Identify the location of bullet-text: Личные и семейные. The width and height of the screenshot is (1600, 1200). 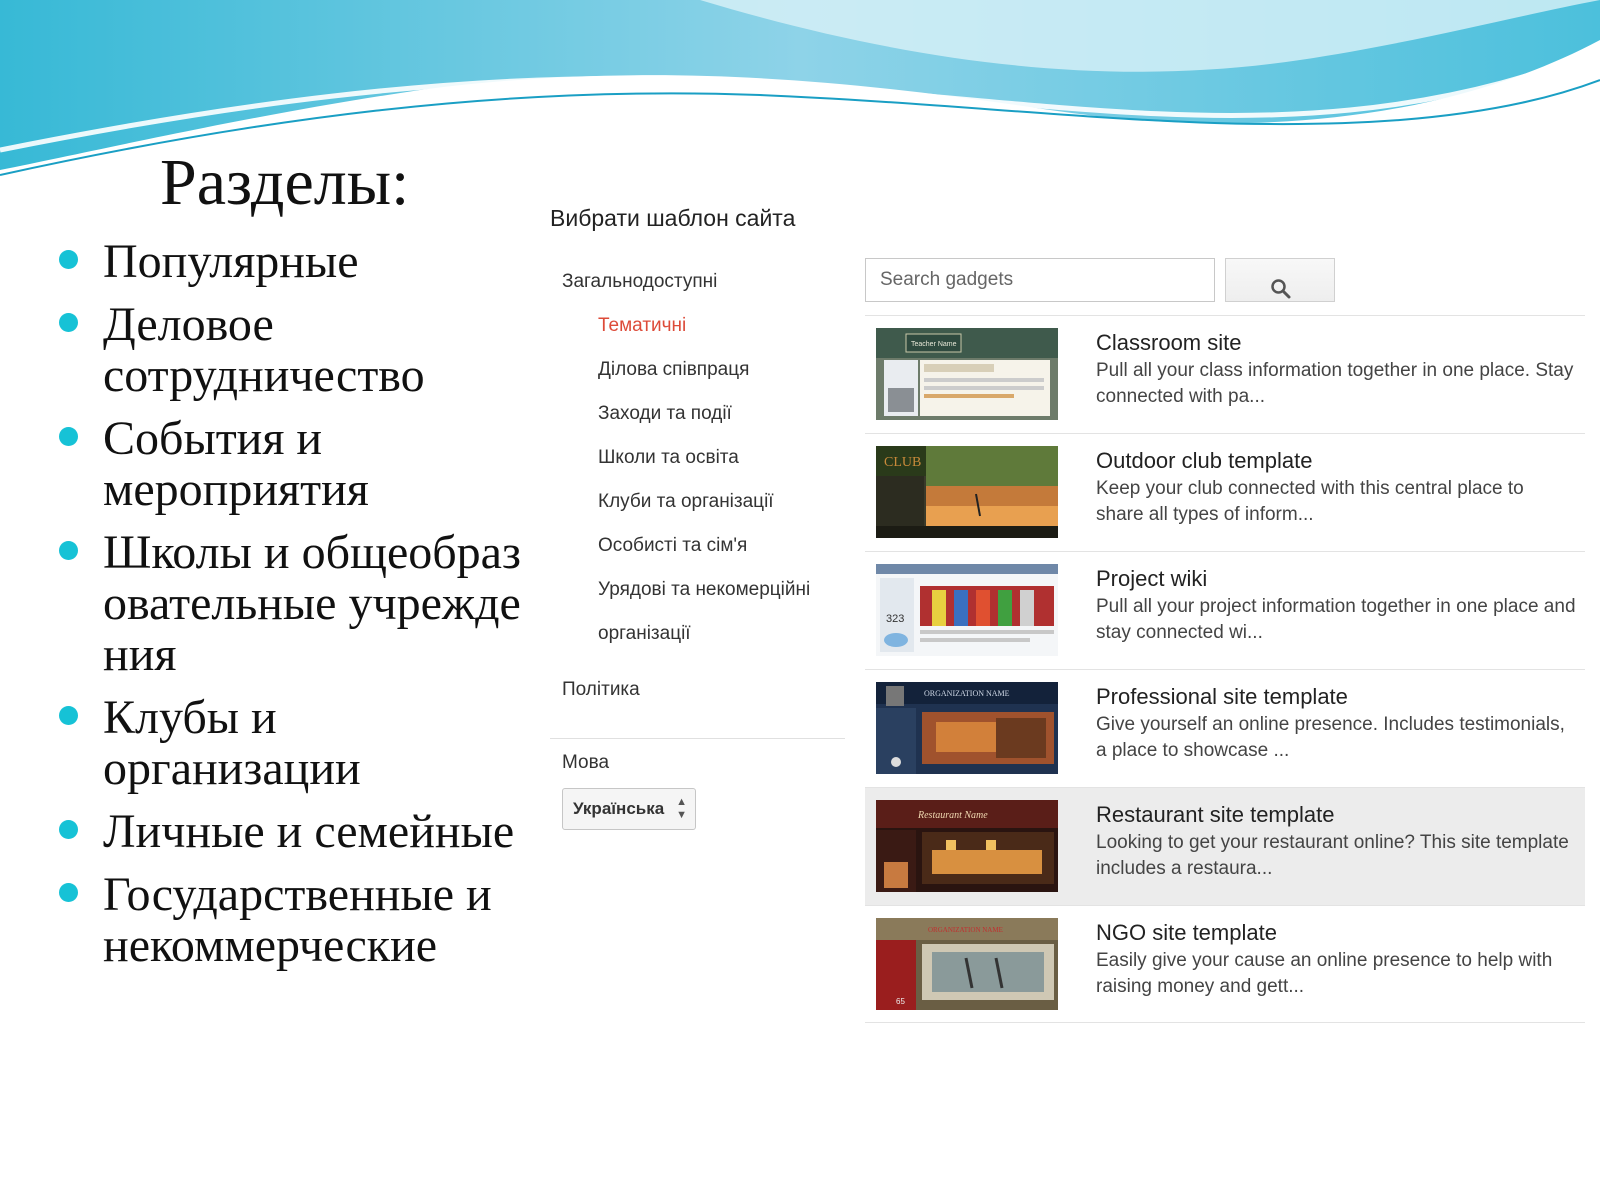
(309, 831).